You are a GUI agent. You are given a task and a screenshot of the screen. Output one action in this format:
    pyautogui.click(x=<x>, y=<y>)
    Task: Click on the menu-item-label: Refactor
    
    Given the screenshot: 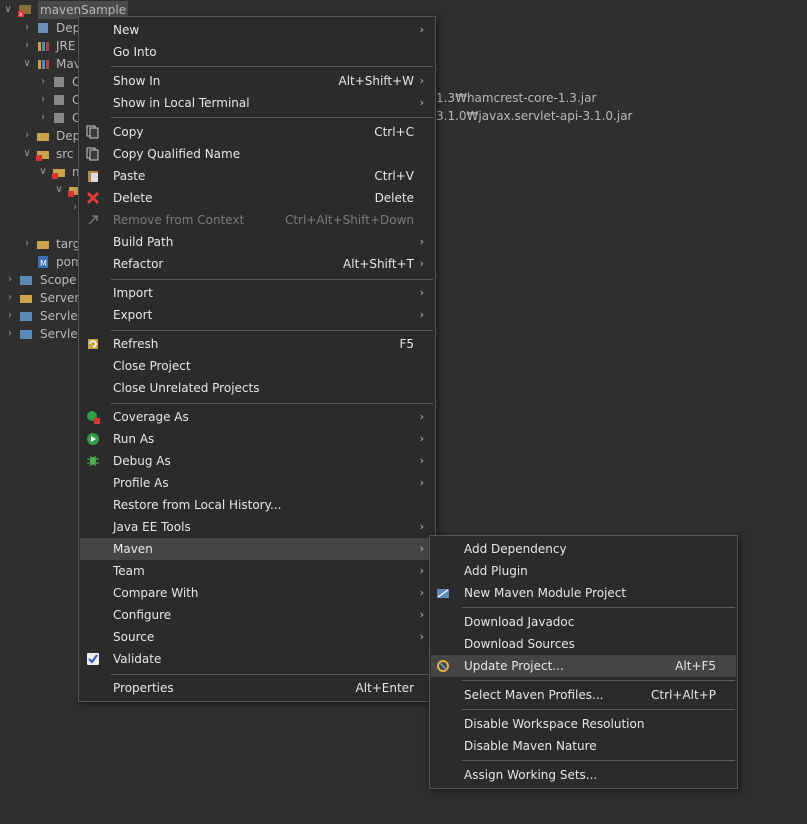 What is the action you would take?
    pyautogui.click(x=138, y=264)
    